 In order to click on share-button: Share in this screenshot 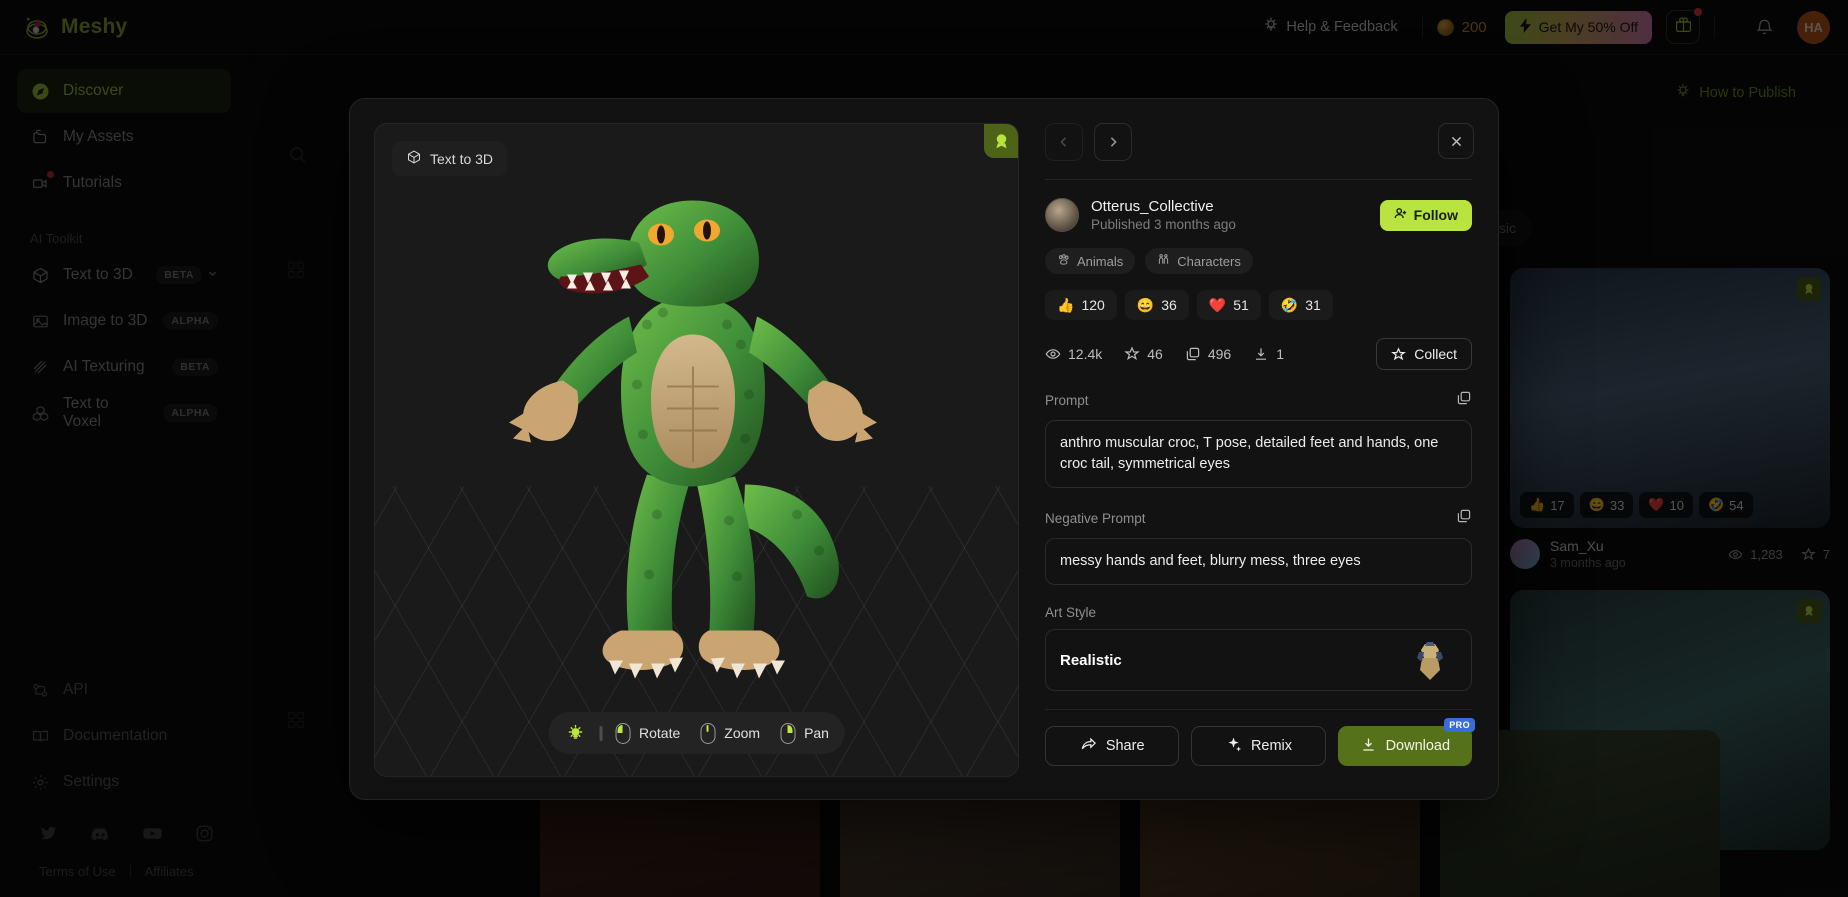, I will do `click(1112, 746)`.